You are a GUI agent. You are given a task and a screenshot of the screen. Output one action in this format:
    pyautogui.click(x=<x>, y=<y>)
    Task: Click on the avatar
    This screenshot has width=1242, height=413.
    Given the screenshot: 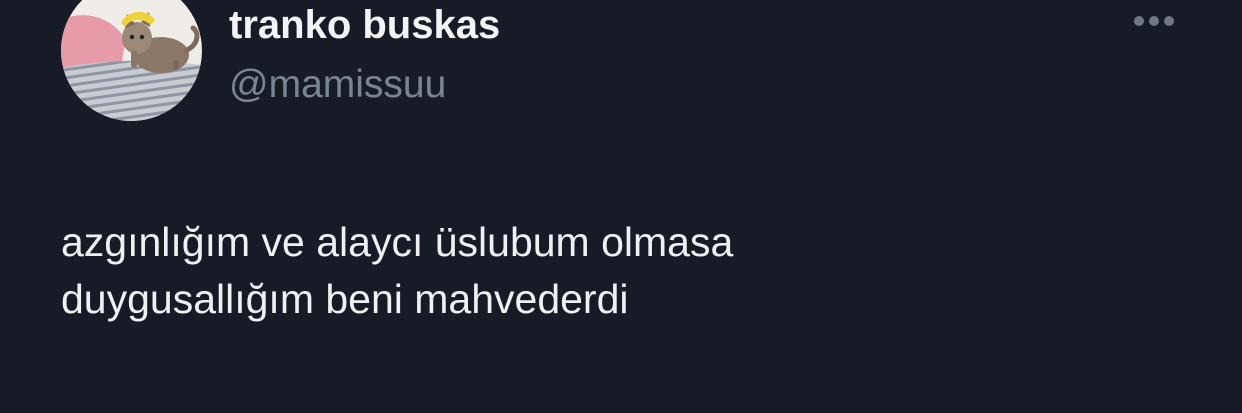 What is the action you would take?
    pyautogui.click(x=131, y=60)
    